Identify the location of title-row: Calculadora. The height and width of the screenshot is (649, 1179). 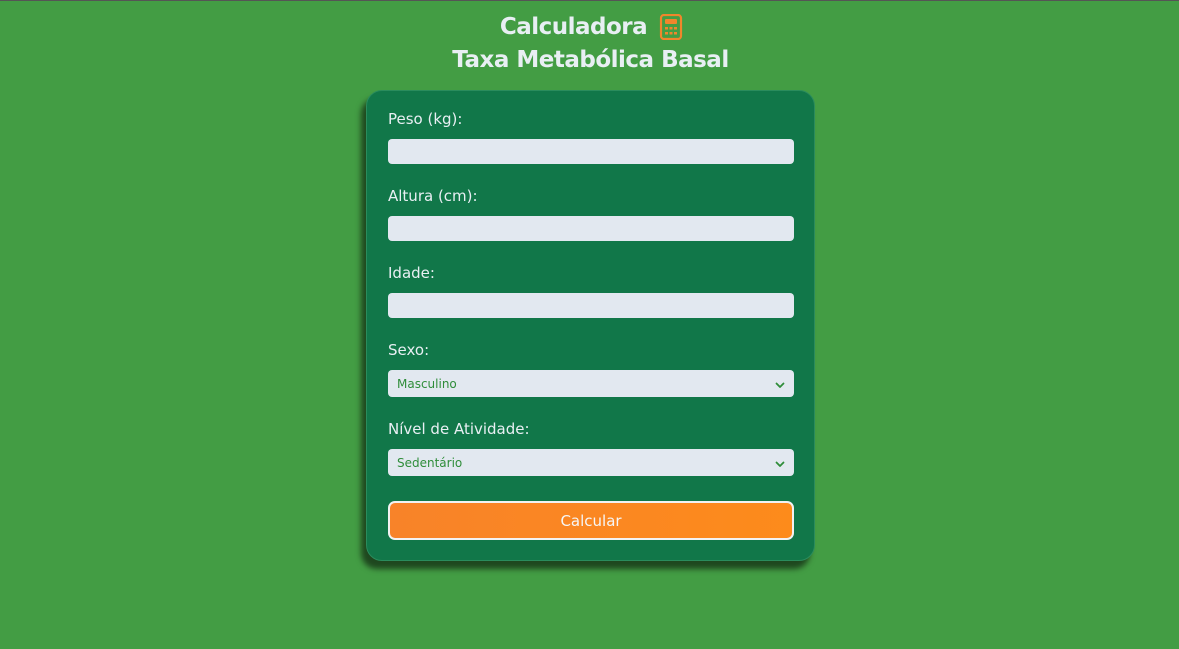
(589, 27).